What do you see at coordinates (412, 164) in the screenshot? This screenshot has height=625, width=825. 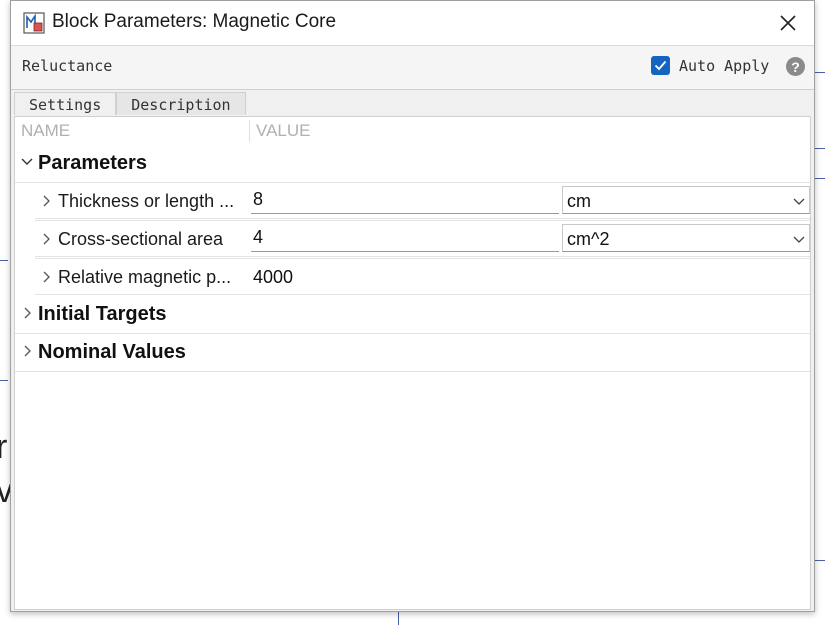 I see `section-parameters: Parameters` at bounding box center [412, 164].